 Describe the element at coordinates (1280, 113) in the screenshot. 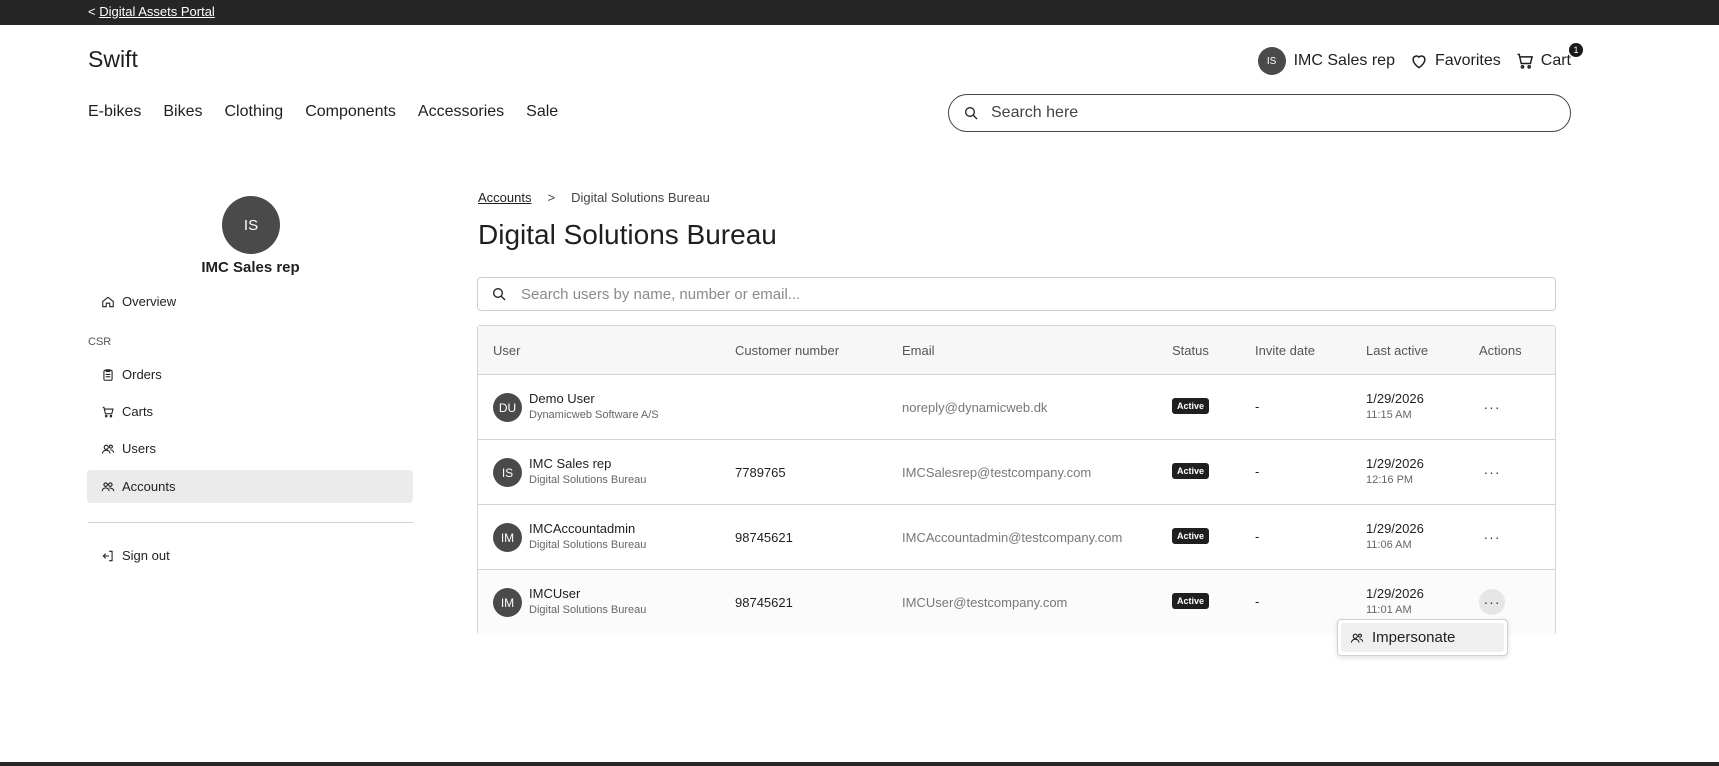

I see `site-search-input` at that location.